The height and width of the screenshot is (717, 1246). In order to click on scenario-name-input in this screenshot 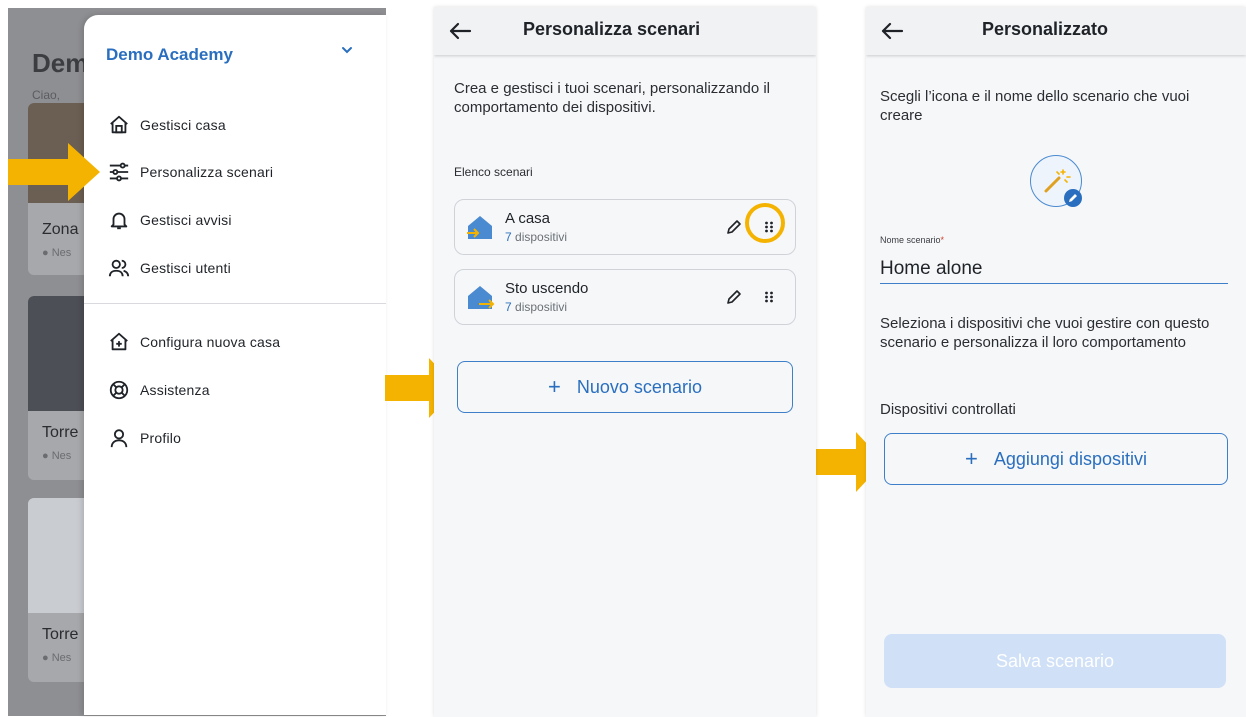, I will do `click(1054, 269)`.